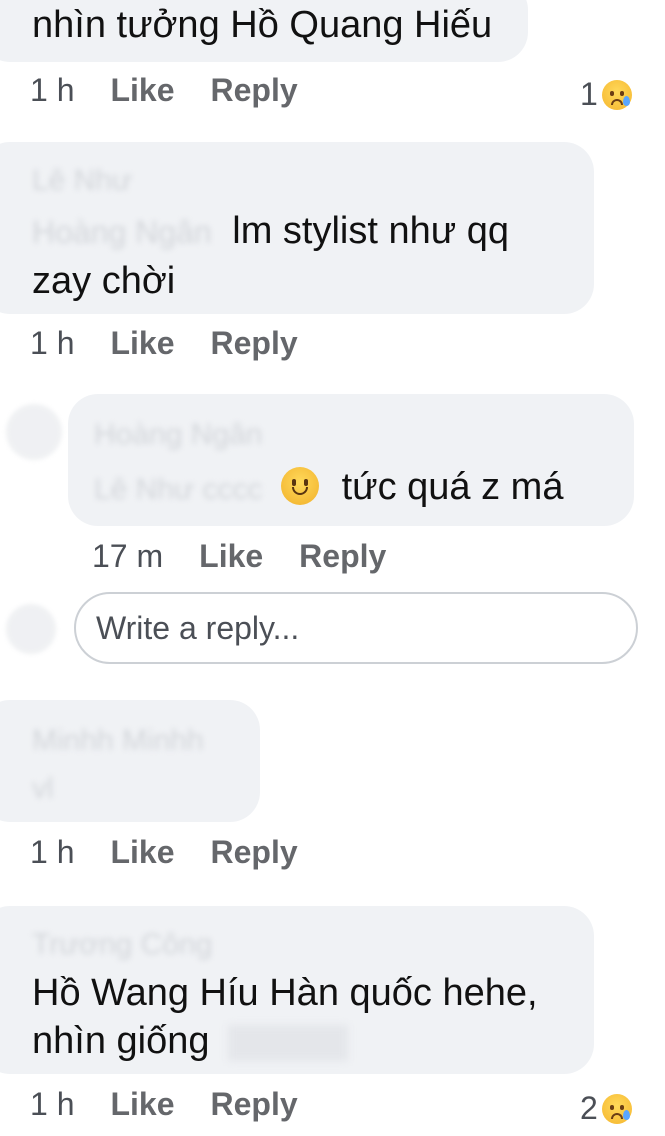 This screenshot has width=665, height=1136. I want to click on comment-actions: 17 m Like Reply, so click(257, 556).